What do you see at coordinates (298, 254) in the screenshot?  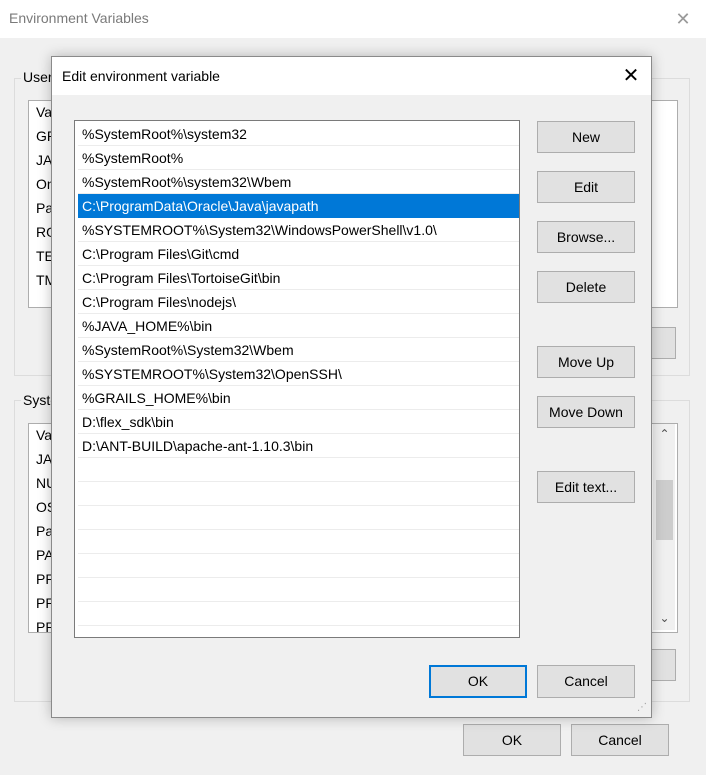 I see `path-entry: C:\Program Files\Git\cmd` at bounding box center [298, 254].